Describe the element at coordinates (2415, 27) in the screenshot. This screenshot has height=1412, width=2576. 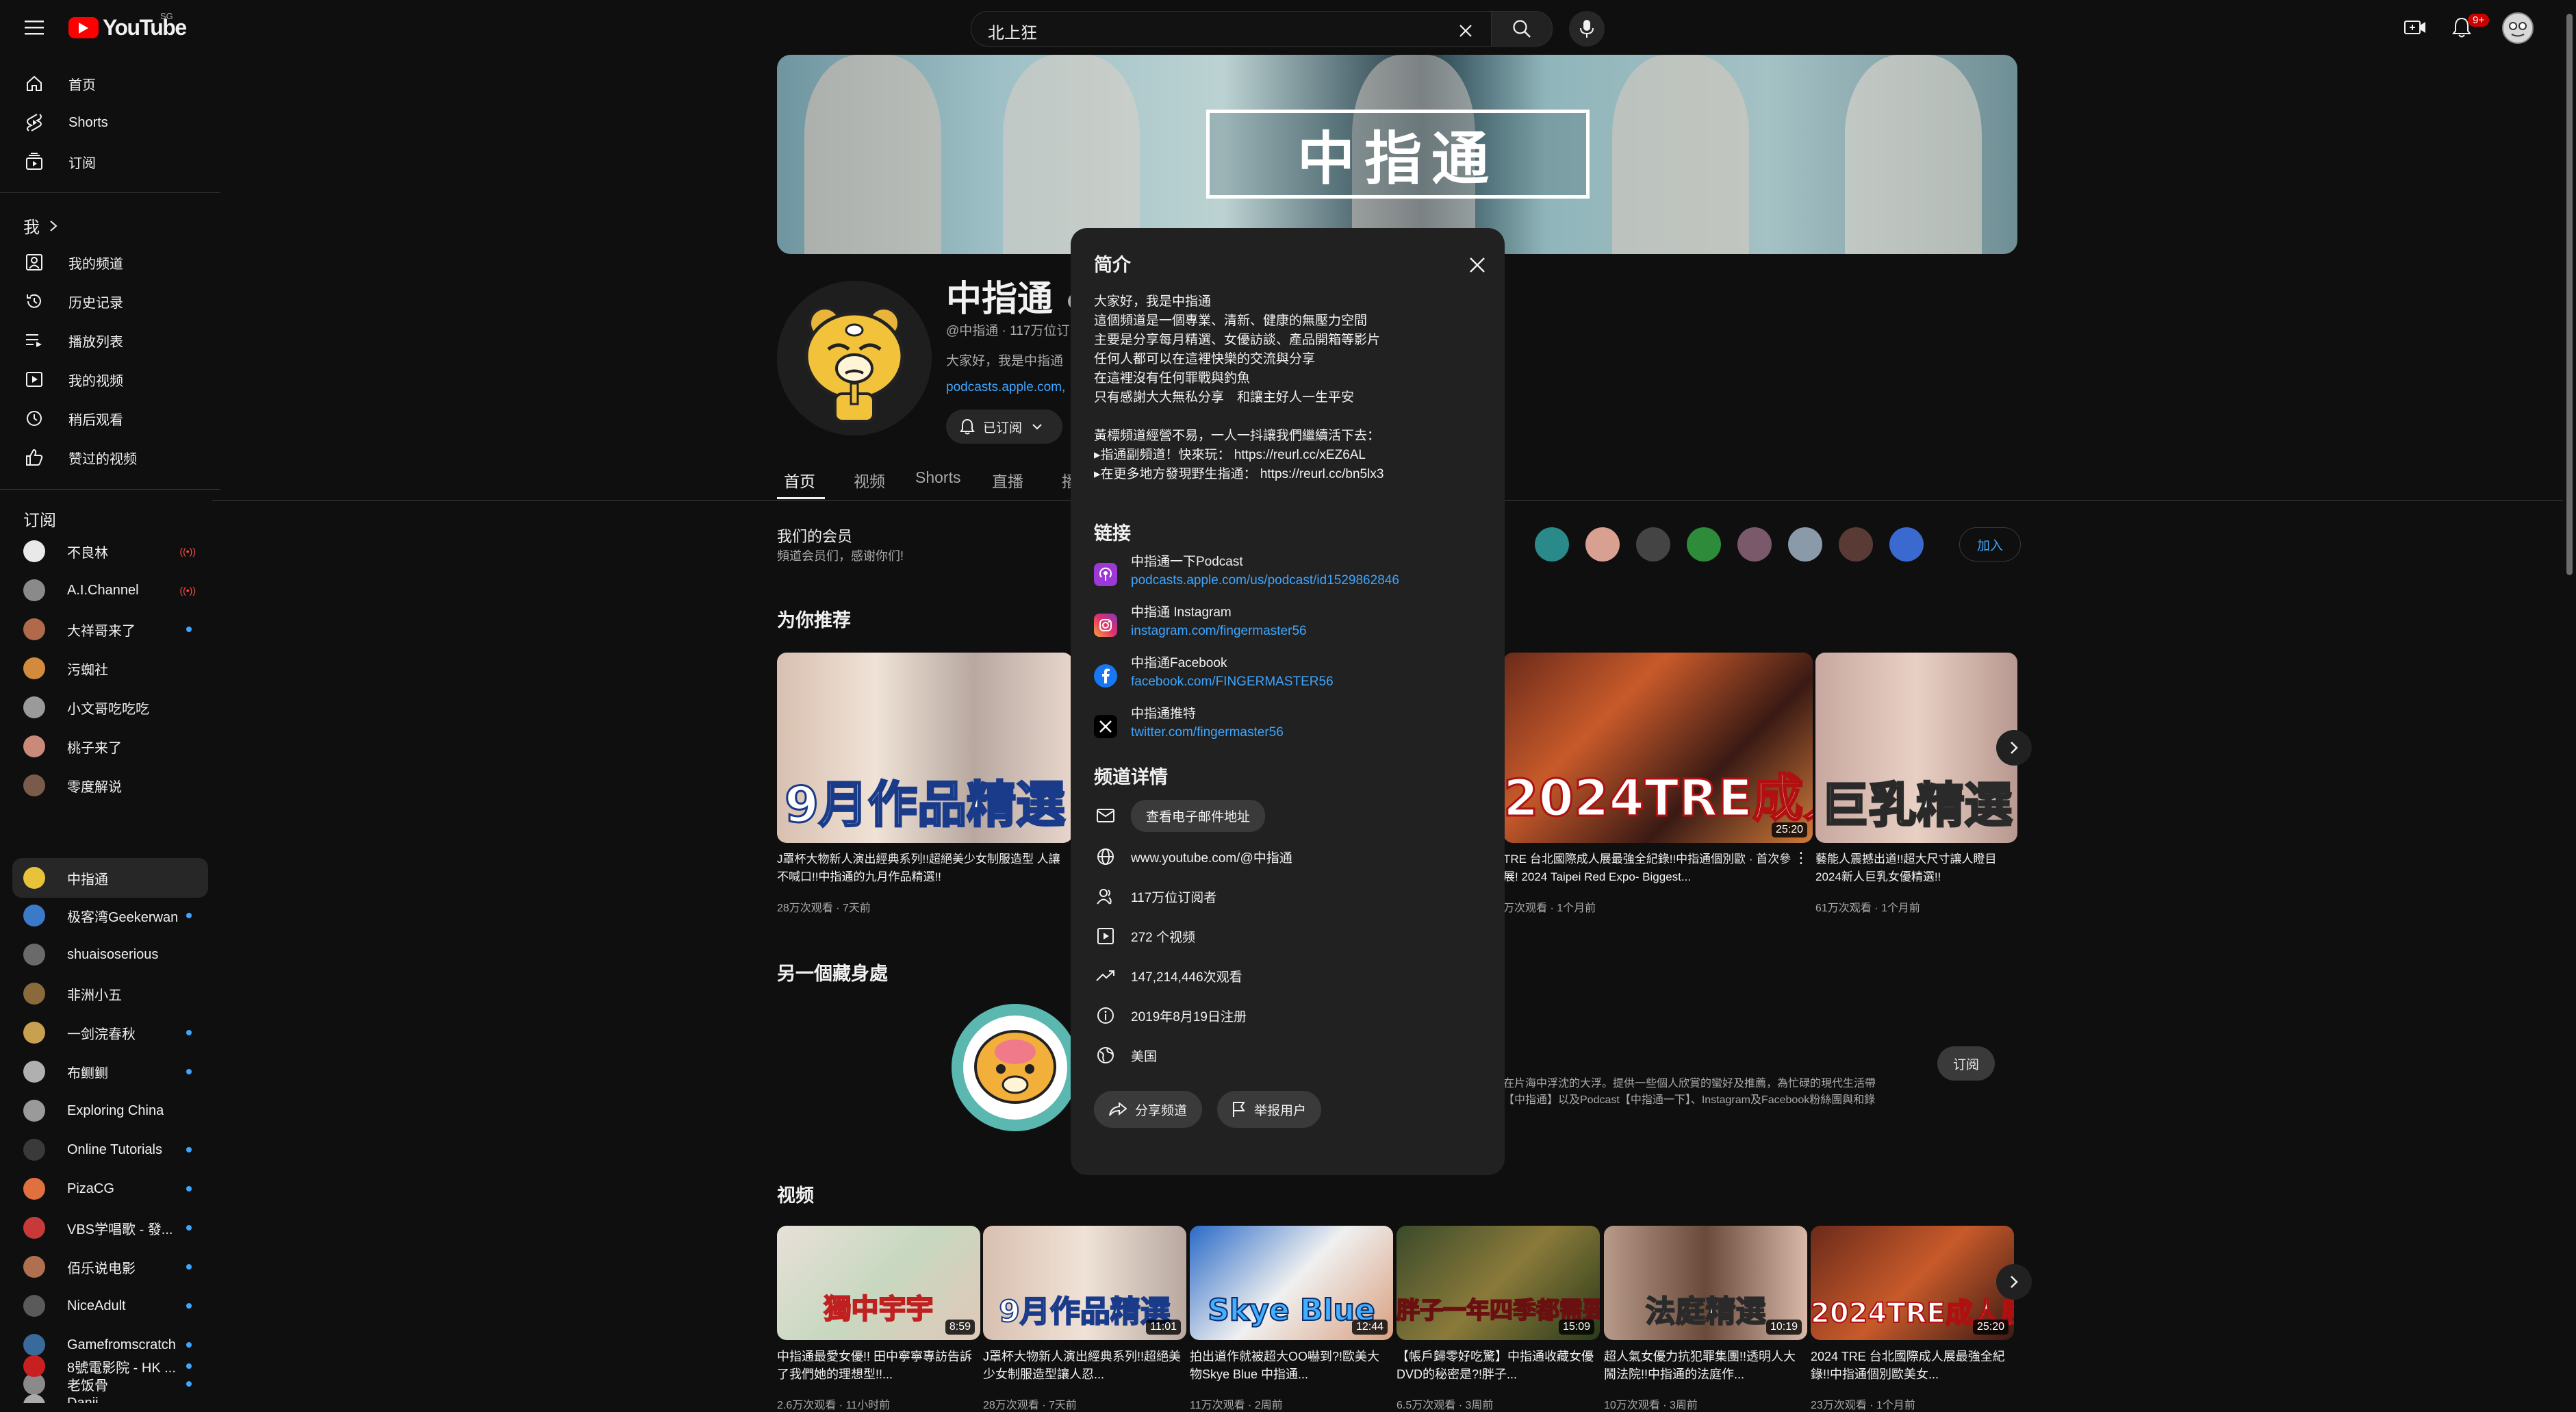
I see `create-video-icon` at that location.